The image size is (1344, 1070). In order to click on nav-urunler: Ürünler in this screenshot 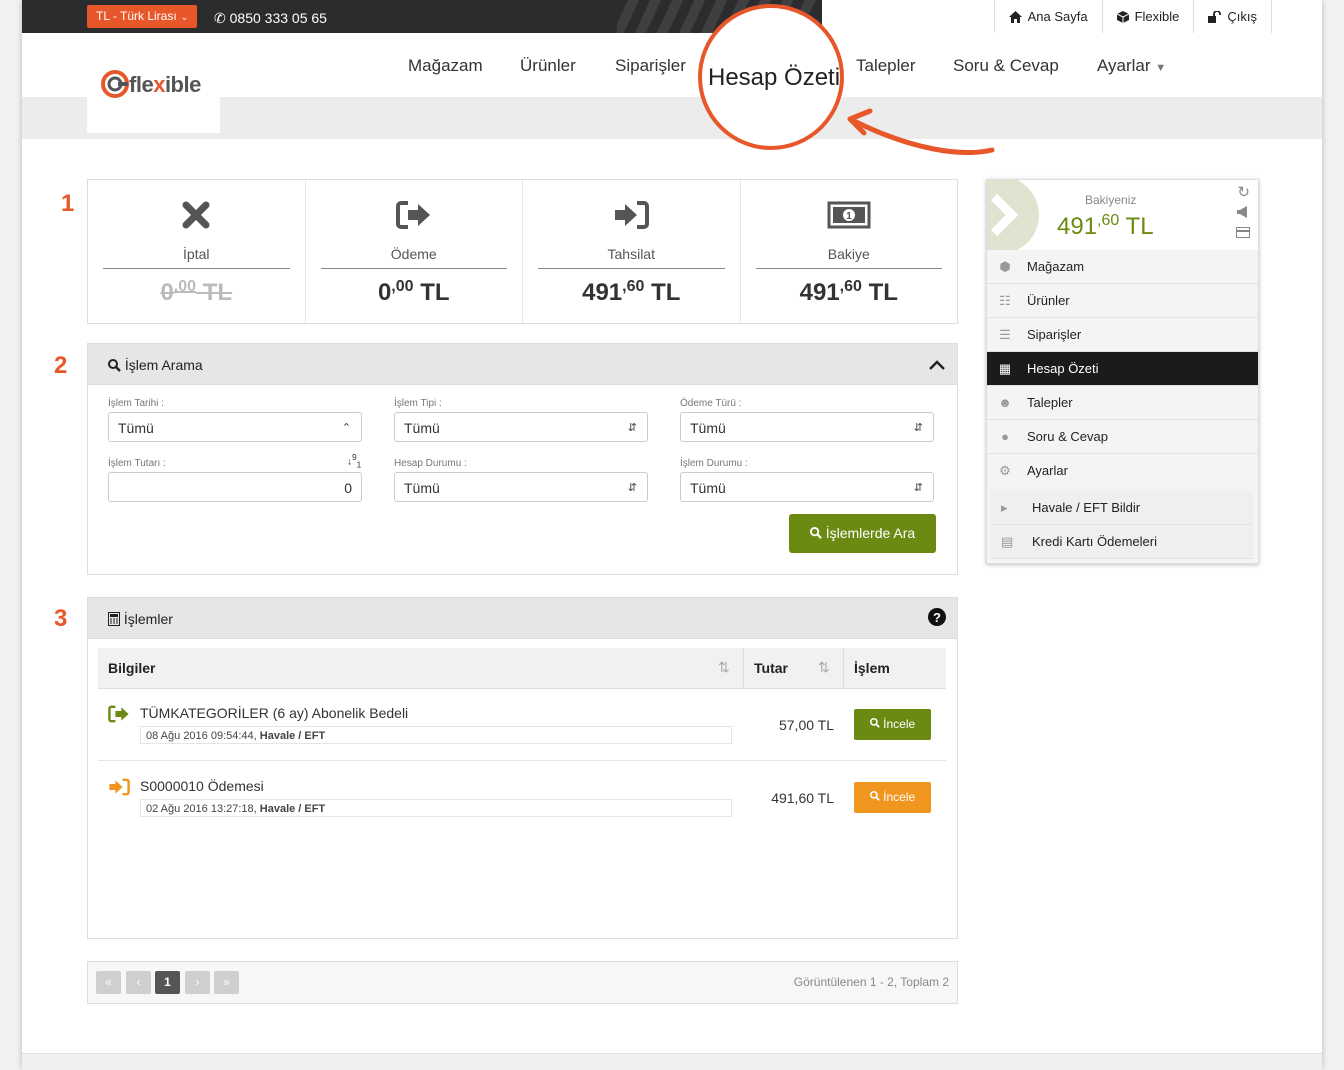, I will do `click(548, 66)`.